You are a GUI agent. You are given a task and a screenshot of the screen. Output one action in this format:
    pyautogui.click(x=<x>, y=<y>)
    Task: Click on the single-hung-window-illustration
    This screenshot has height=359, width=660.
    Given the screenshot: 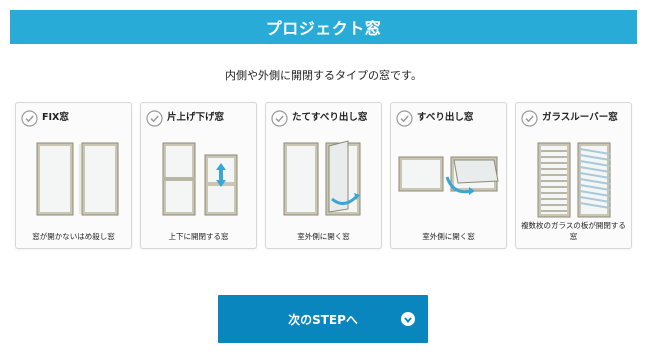 What is the action you would take?
    pyautogui.click(x=200, y=179)
    